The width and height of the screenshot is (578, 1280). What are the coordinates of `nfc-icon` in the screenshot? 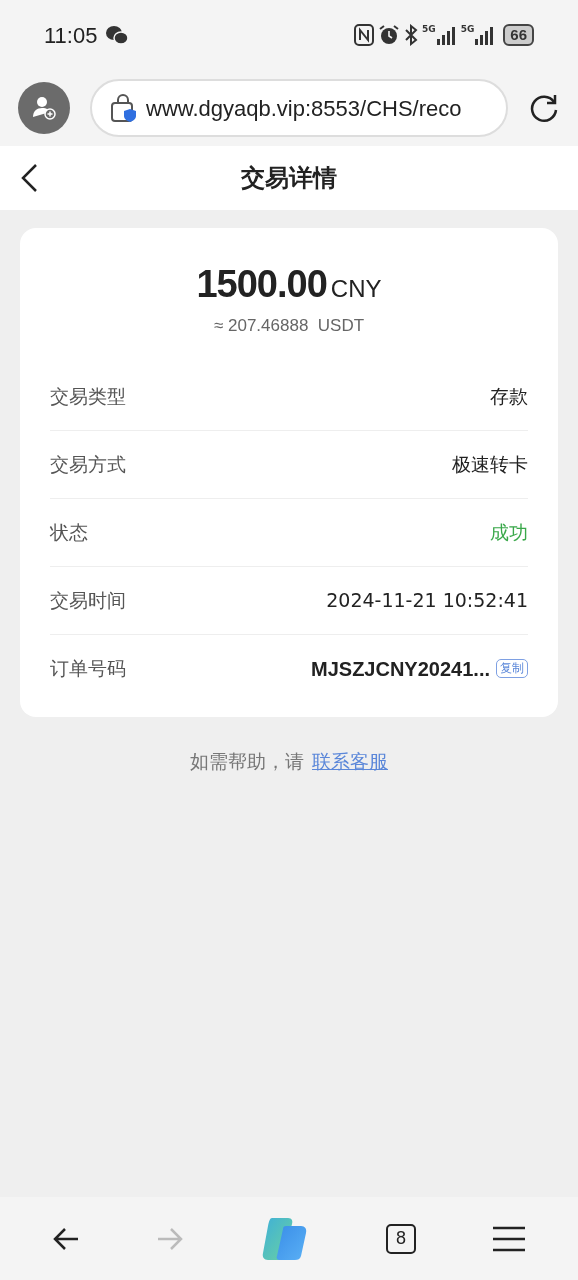 It's located at (364, 35).